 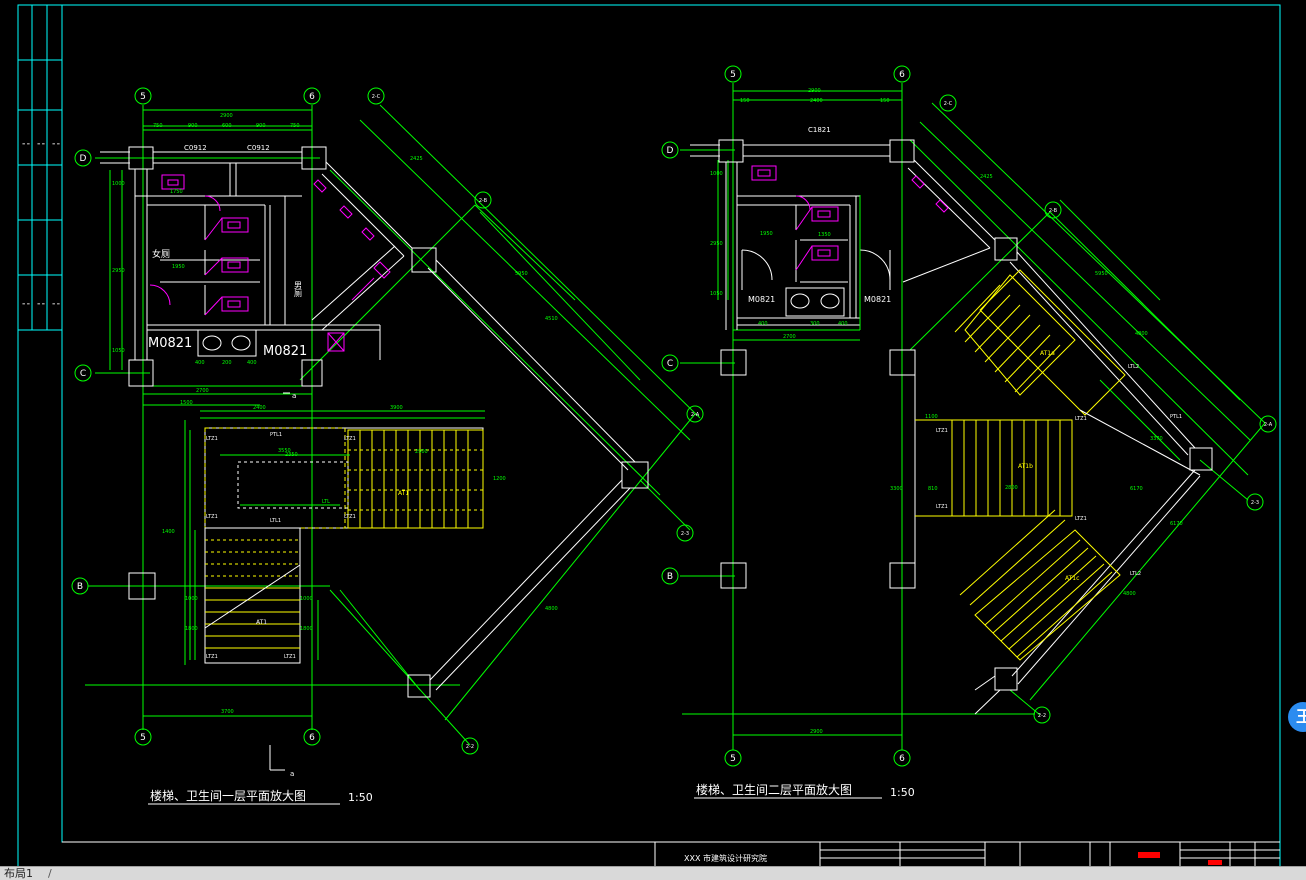 I want to click on plan1-stairs, so click(x=344, y=545).